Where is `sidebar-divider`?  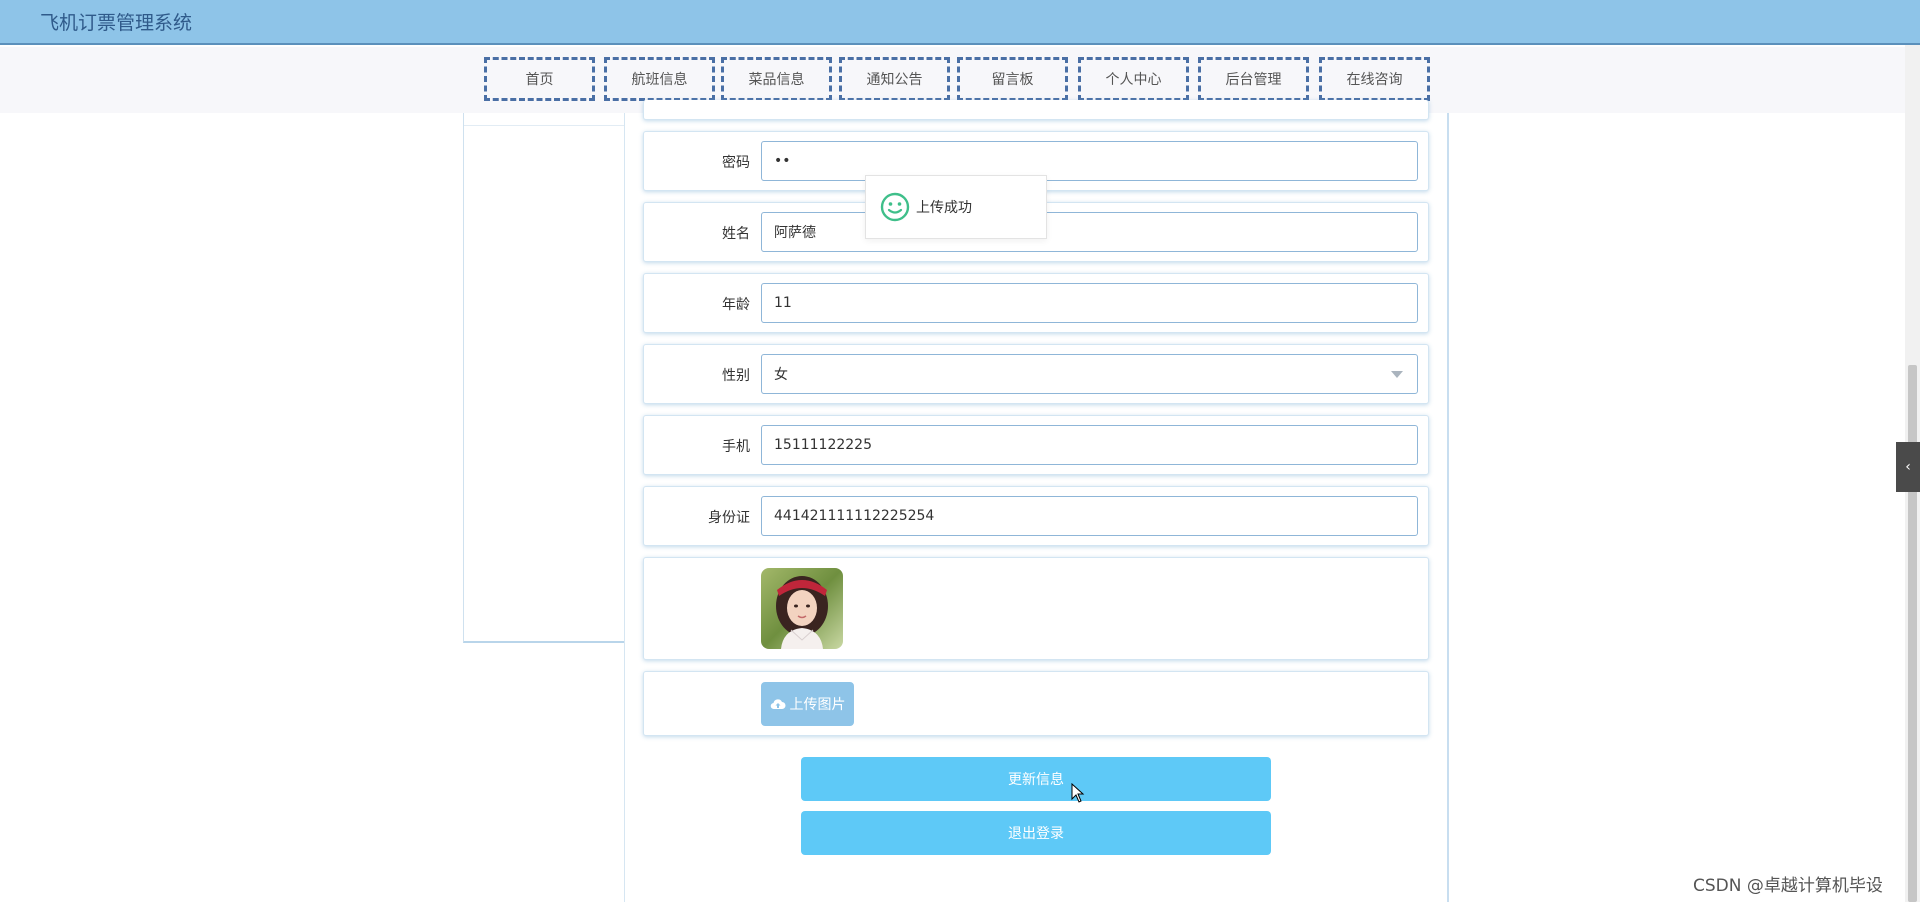
sidebar-divider is located at coordinates (545, 125).